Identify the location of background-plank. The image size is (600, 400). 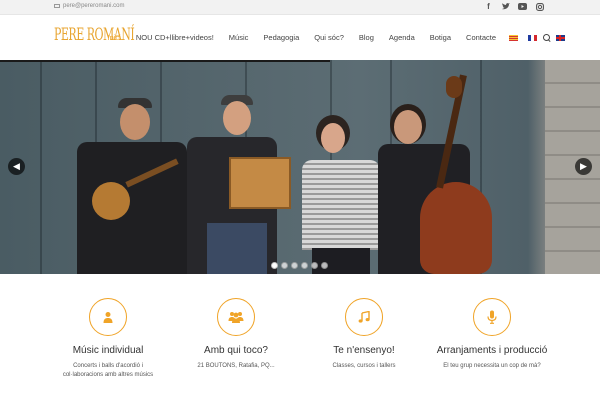
(41, 167).